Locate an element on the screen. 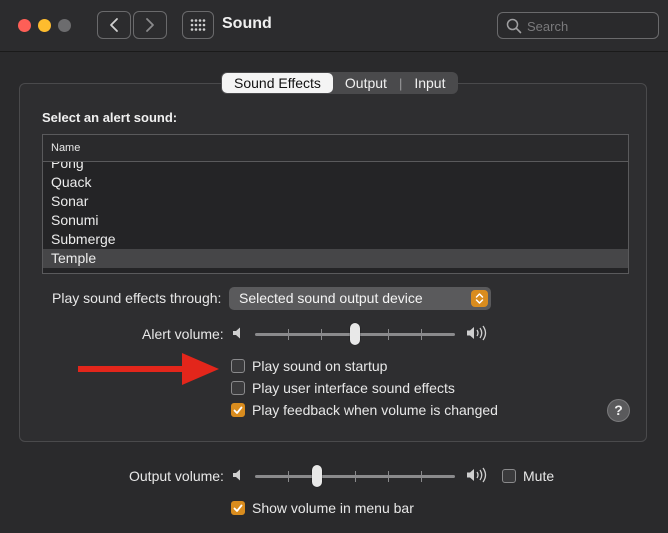  output-volume-label: Output volume: is located at coordinates (176, 476).